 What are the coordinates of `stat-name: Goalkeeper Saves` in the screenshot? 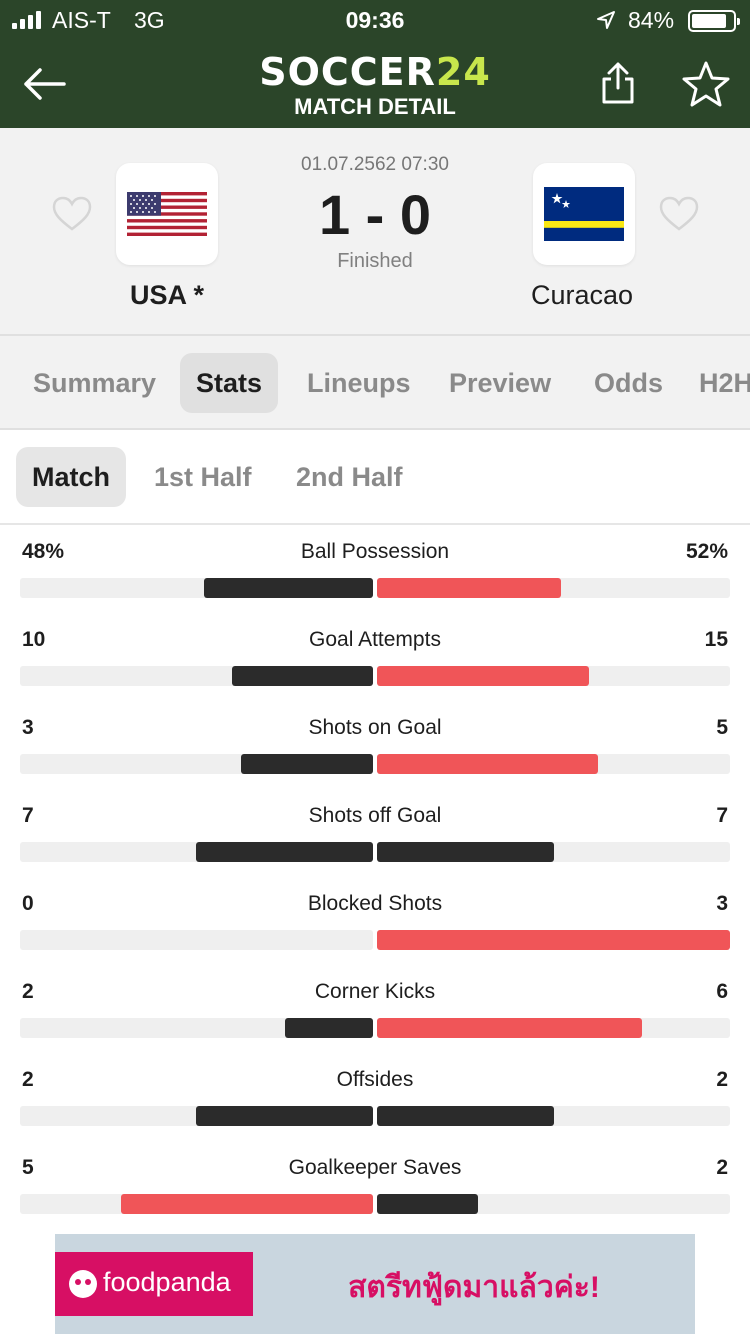 It's located at (375, 1167).